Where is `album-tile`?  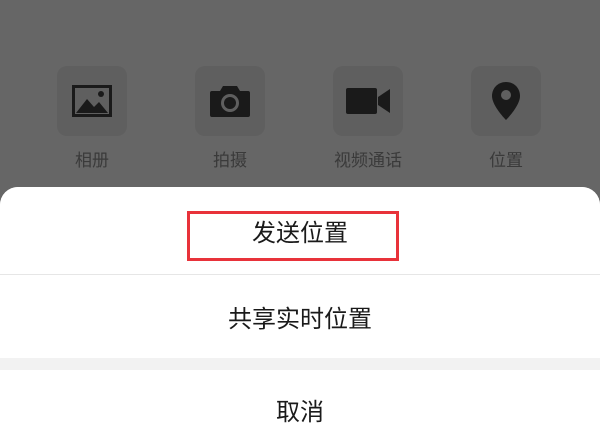
album-tile is located at coordinates (92, 101).